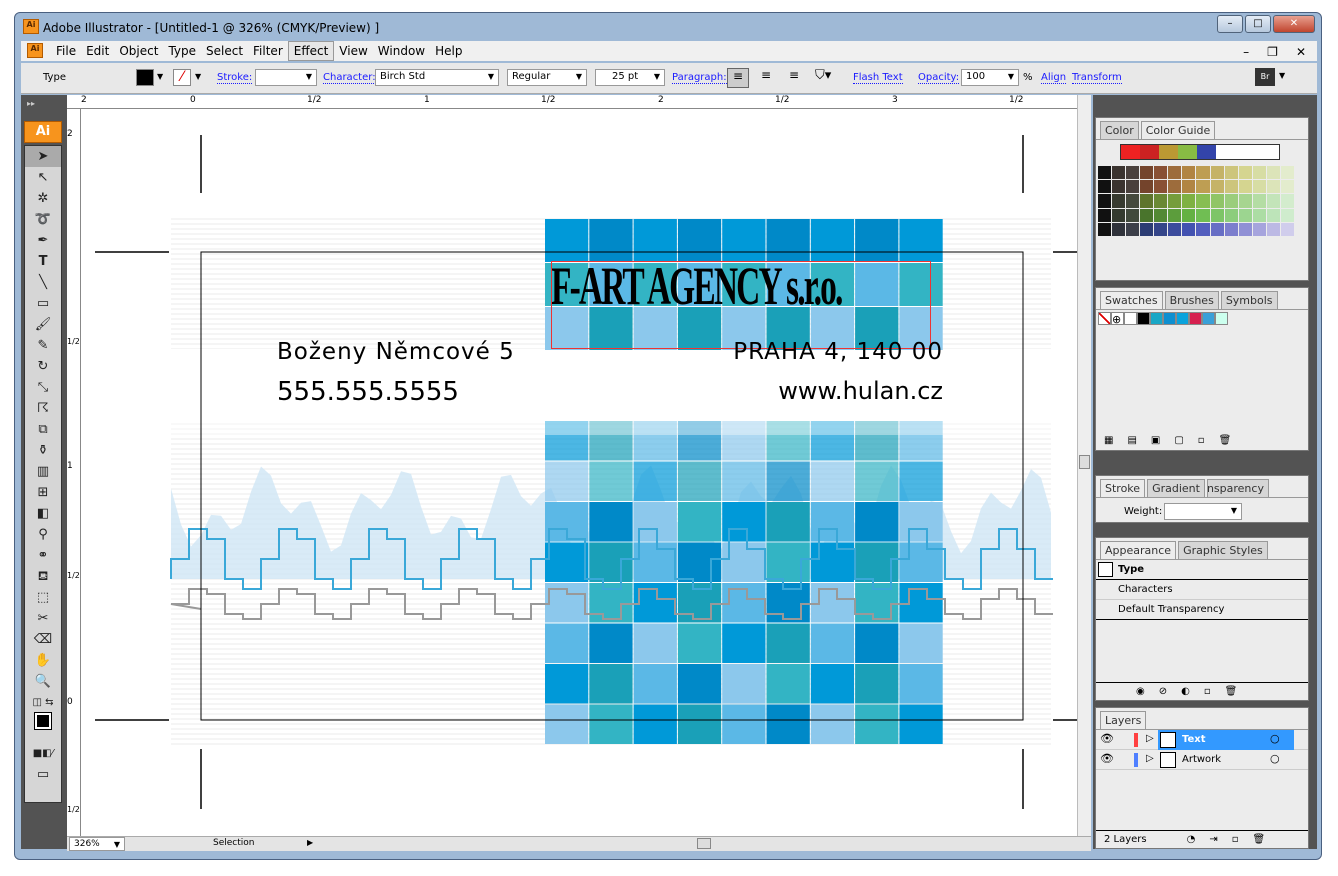 Image resolution: width=1338 pixels, height=876 pixels. What do you see at coordinates (43, 408) in the screenshot?
I see `warp-tool-icon: ☈` at bounding box center [43, 408].